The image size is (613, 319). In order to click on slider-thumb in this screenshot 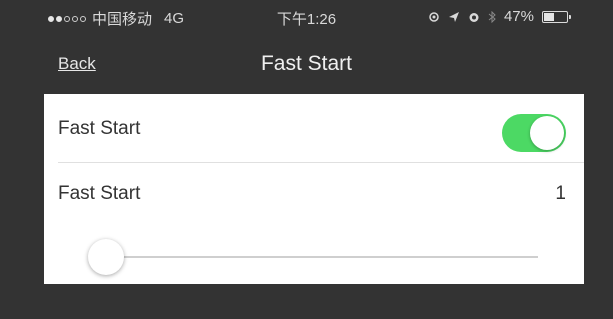, I will do `click(106, 257)`.